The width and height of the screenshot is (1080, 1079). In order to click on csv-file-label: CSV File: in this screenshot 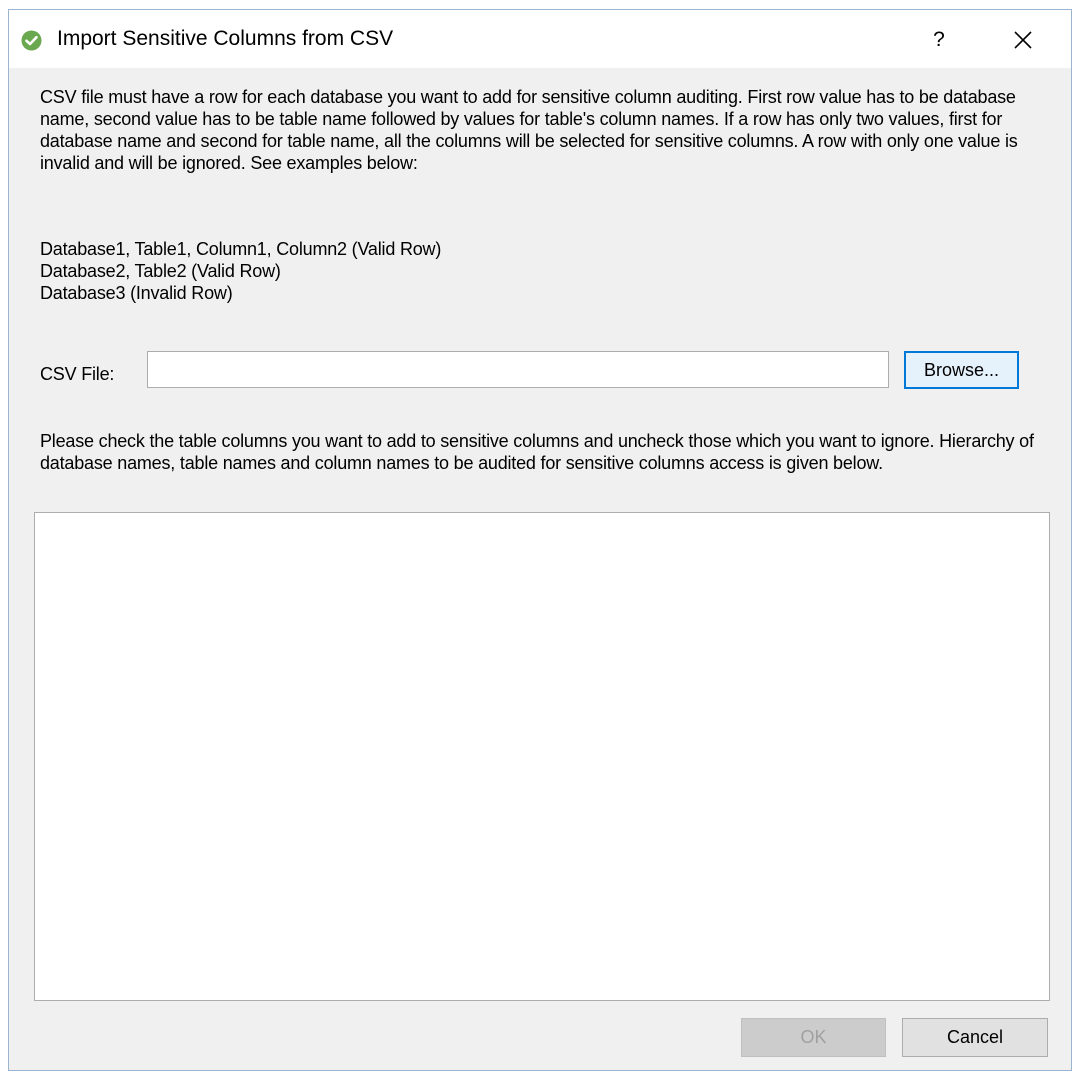, I will do `click(77, 374)`.